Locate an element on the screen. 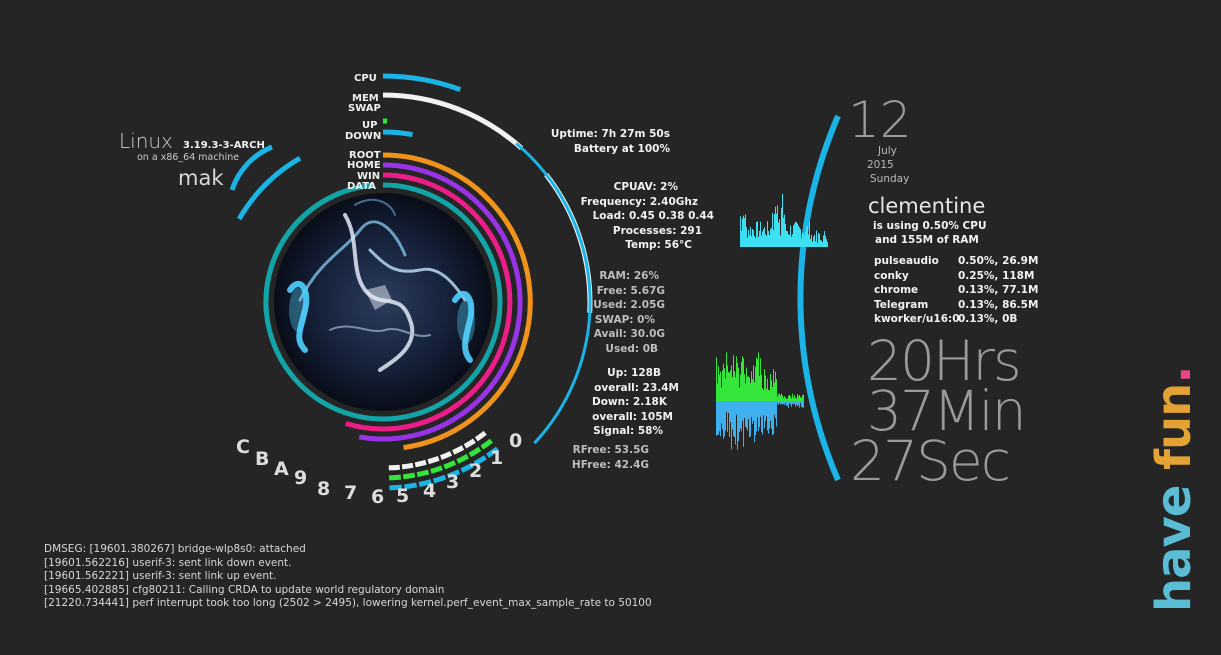  workspace-label: C is located at coordinates (243, 447).